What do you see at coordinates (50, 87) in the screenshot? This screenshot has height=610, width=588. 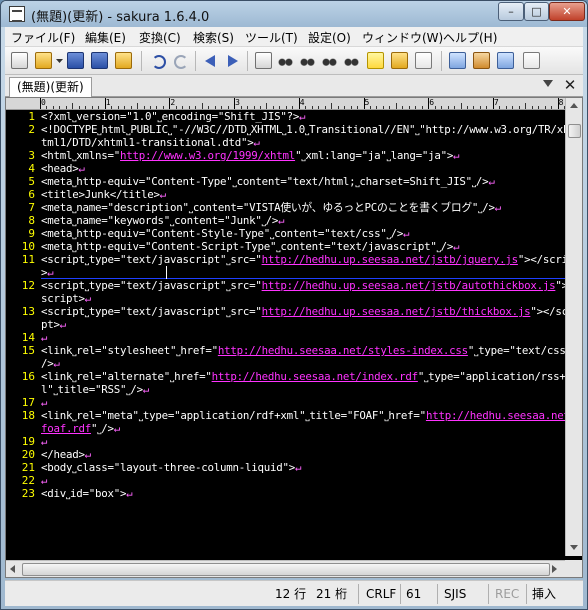 I see `tab-untitled: (無題)(更新)` at bounding box center [50, 87].